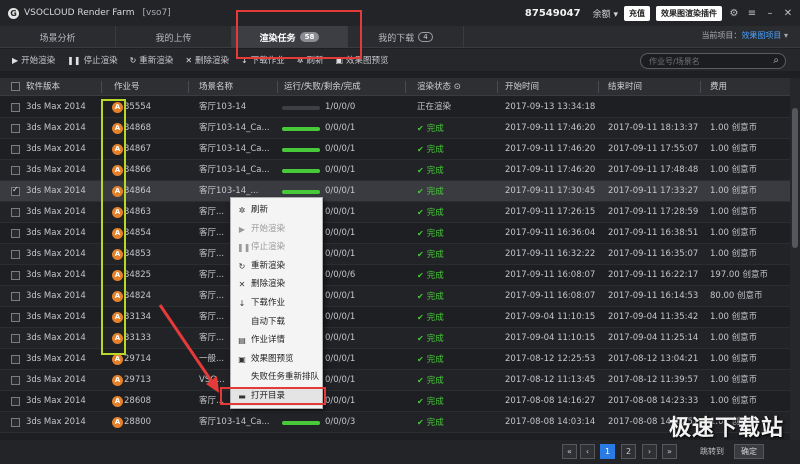 This screenshot has width=800, height=464. I want to click on select-all-checkbox, so click(15, 86).